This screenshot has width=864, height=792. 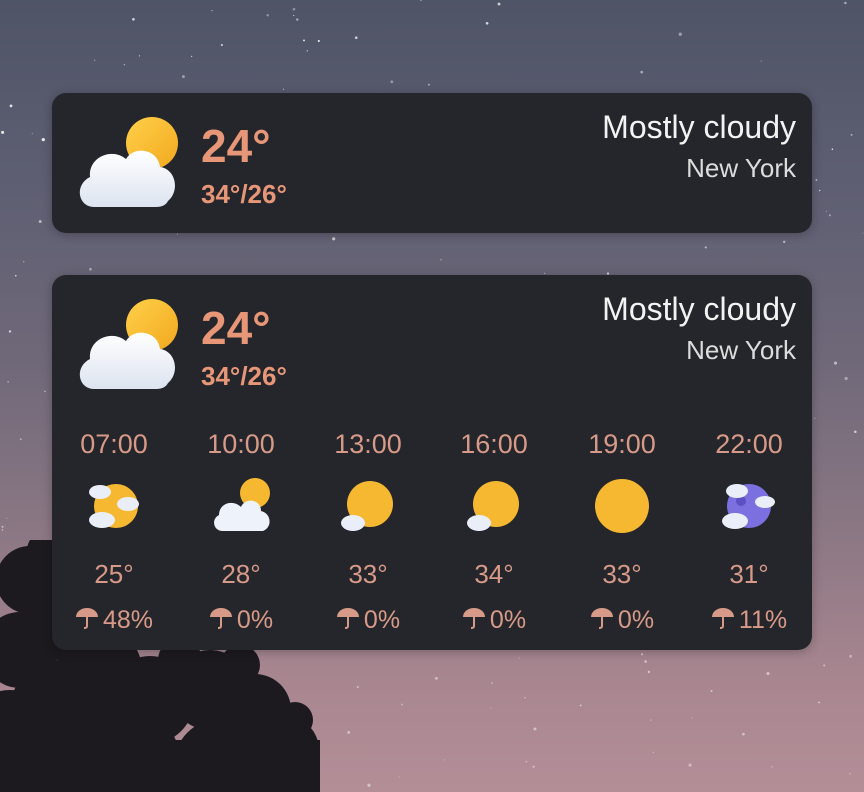 I want to click on high-low-temperature: 34°/26°, so click(x=244, y=194).